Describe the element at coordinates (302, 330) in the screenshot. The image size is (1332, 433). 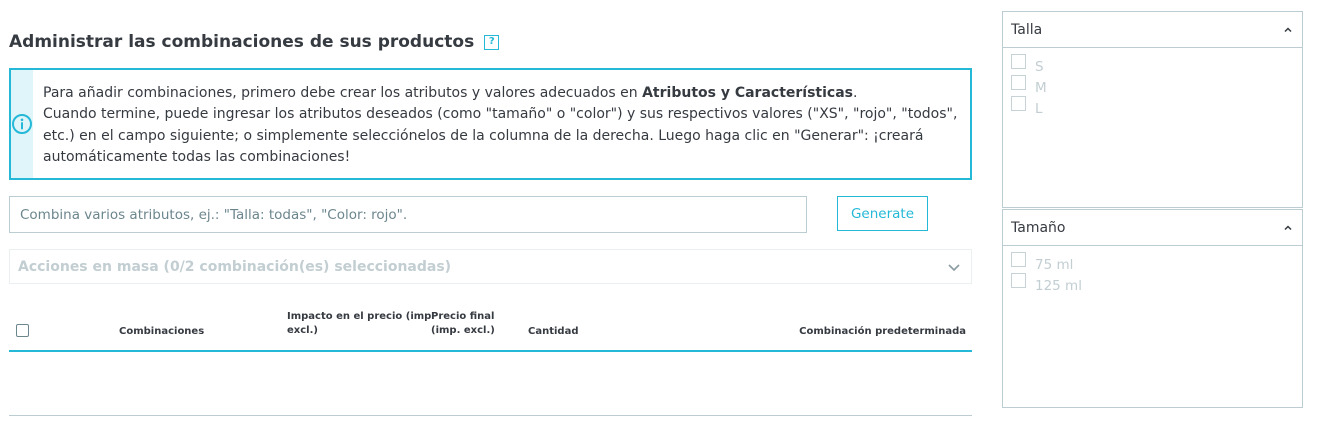
I see `column-price-impact-line2: excl.)` at that location.